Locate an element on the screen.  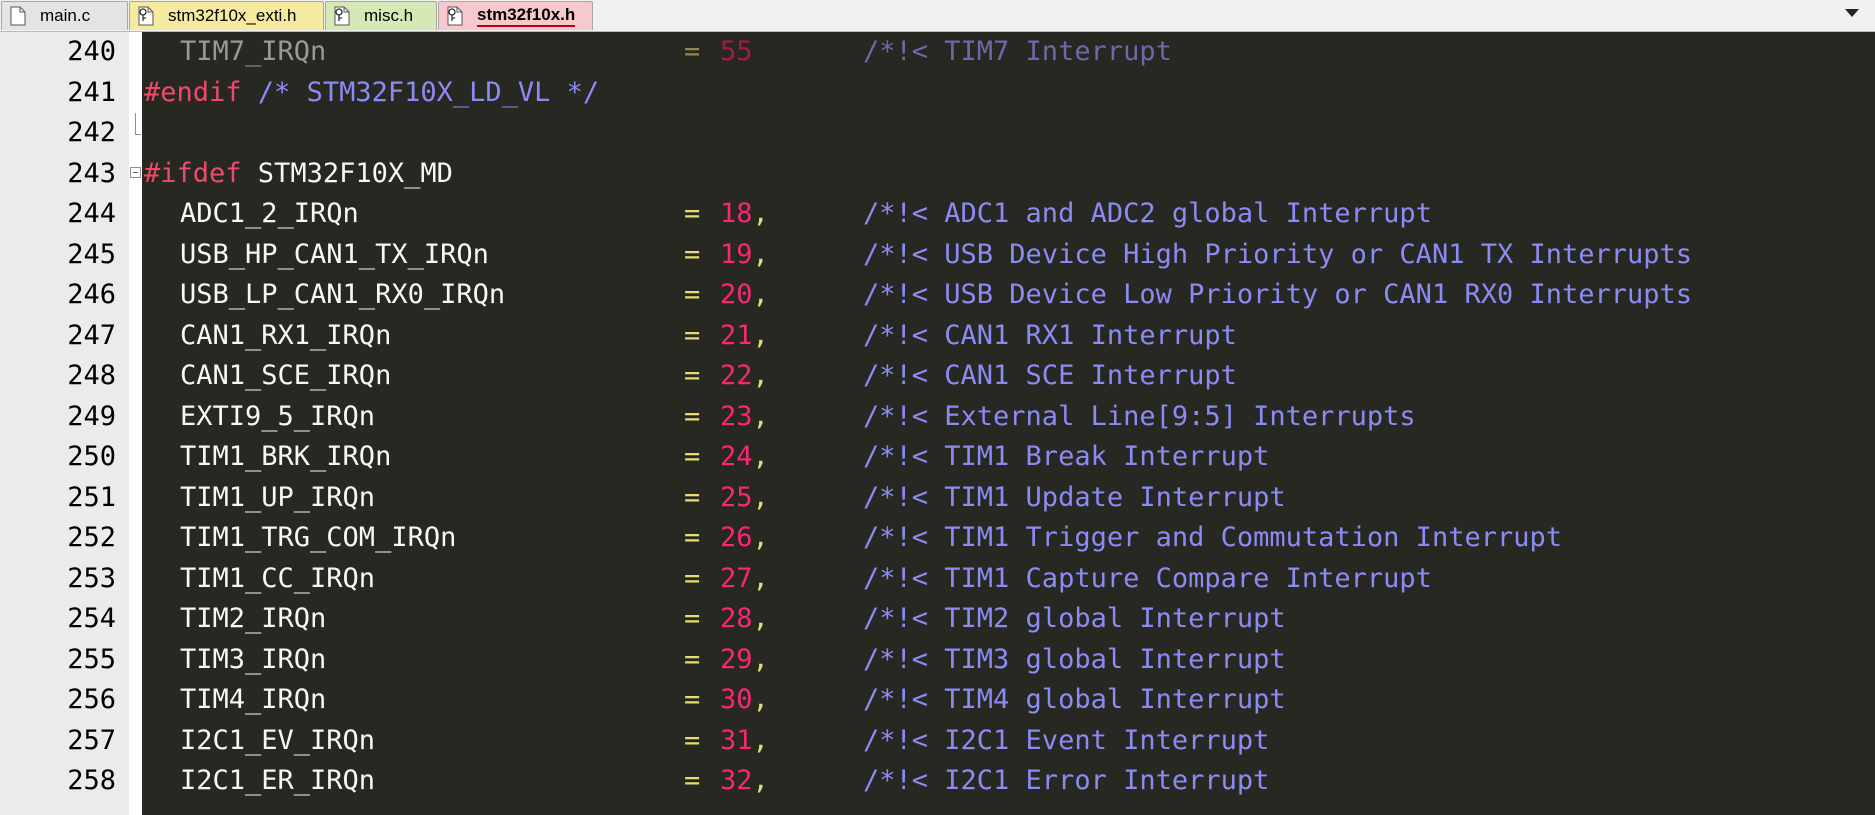
tab-stm32f10x-exti-h: stm32f10x_exti.h is located at coordinates (226, 15).